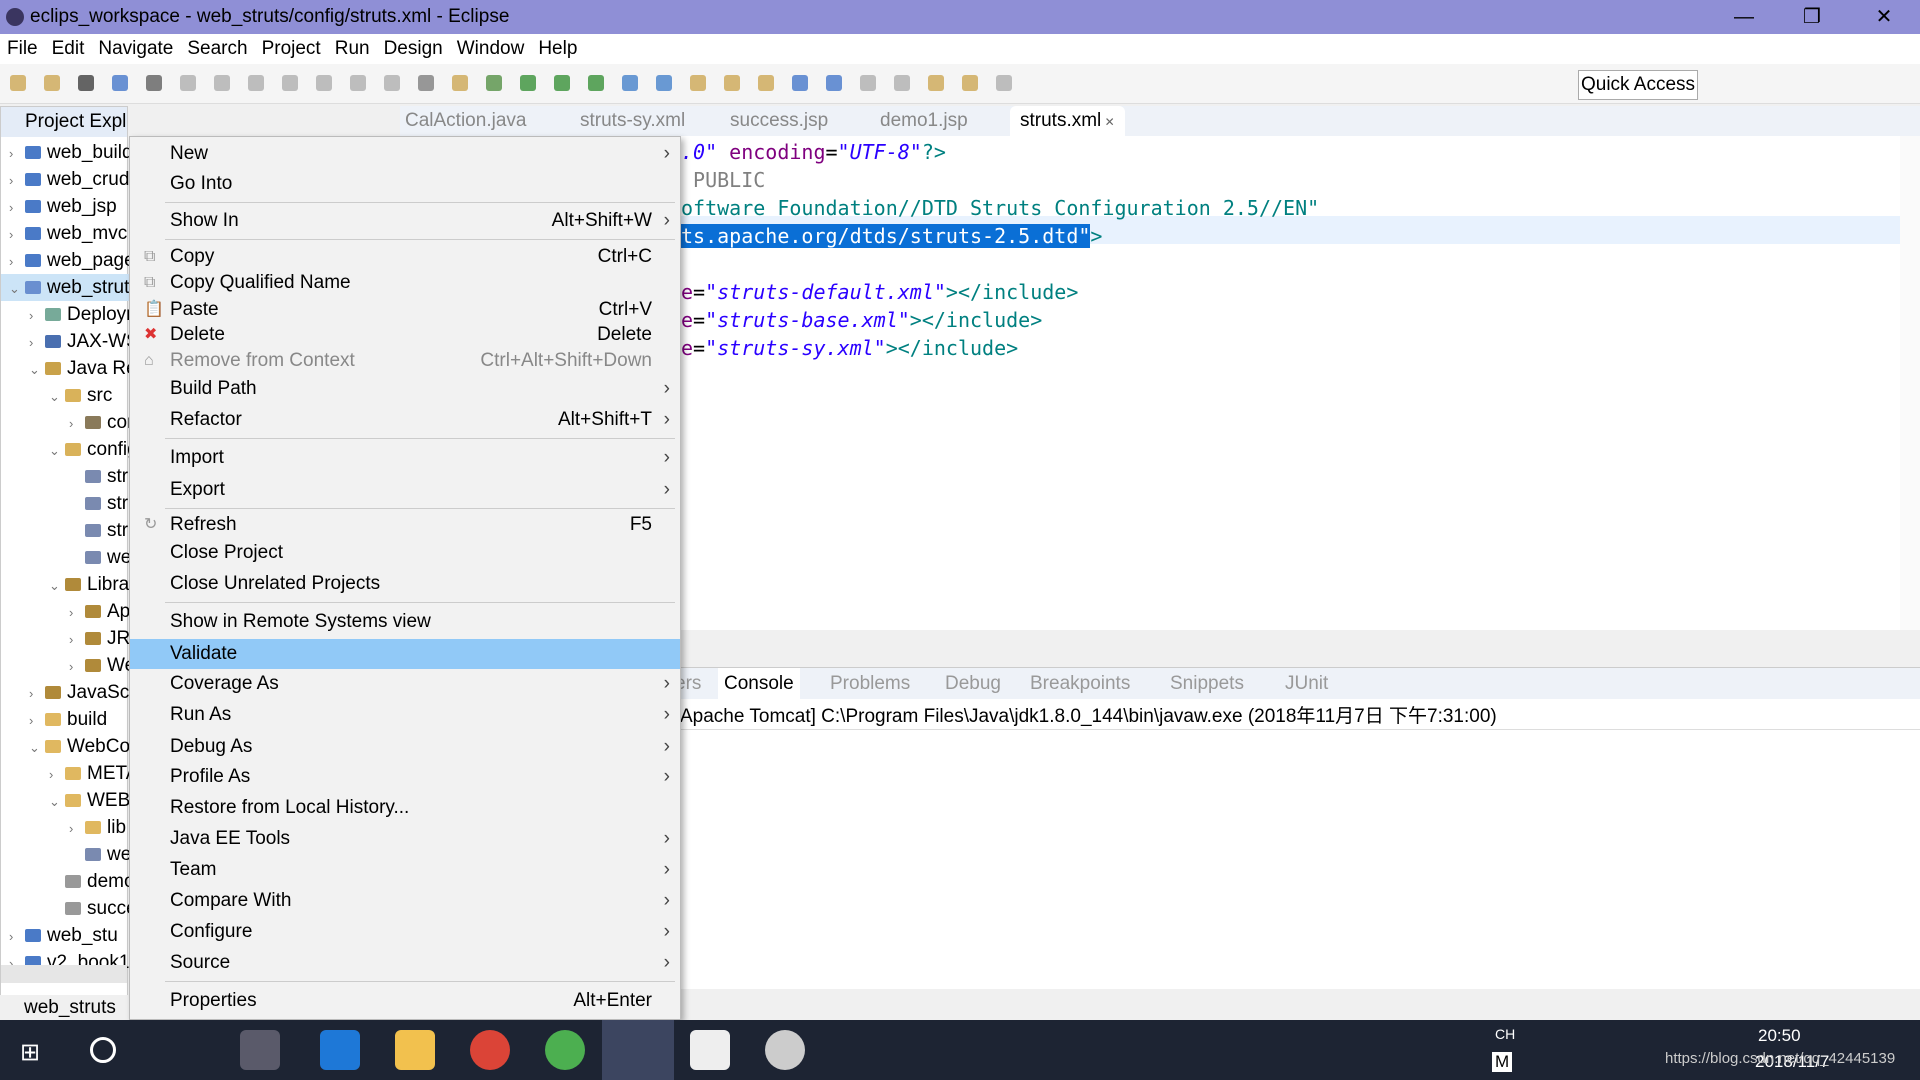 This screenshot has width=1920, height=1080. What do you see at coordinates (710, 1050) in the screenshot?
I see `media-icon` at bounding box center [710, 1050].